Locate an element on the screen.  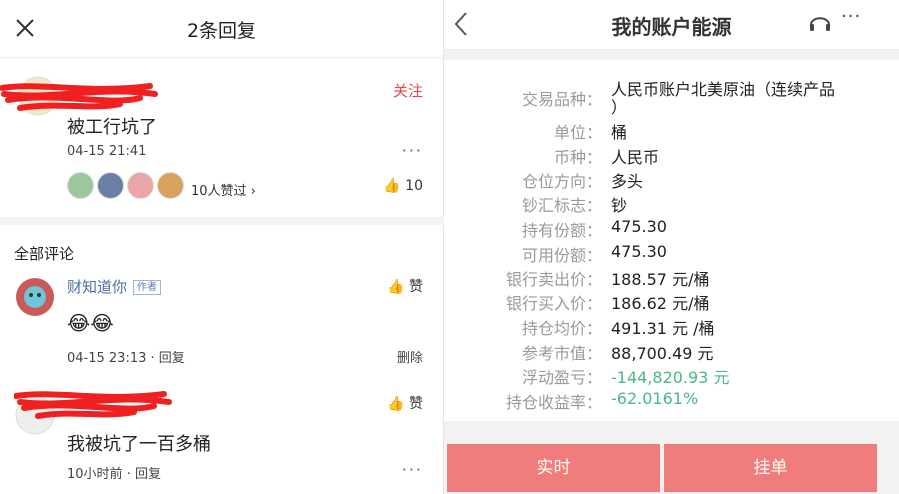
detail-row: 仓位方向： 多头 is located at coordinates (671, 180).